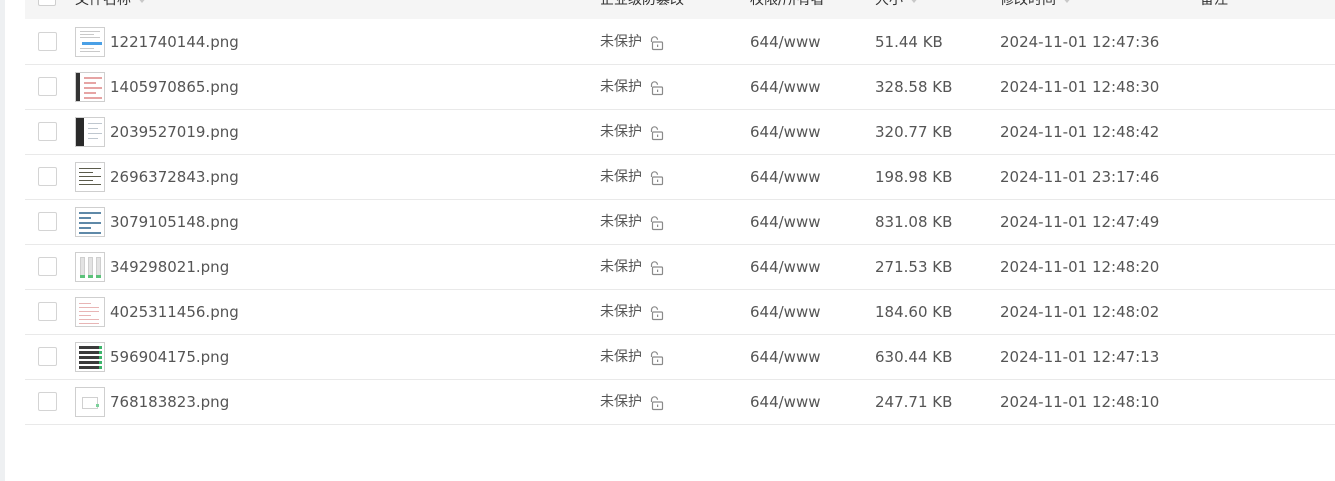 This screenshot has height=481, width=1335. What do you see at coordinates (914, 267) in the screenshot?
I see `file-size: 271.53 KB` at bounding box center [914, 267].